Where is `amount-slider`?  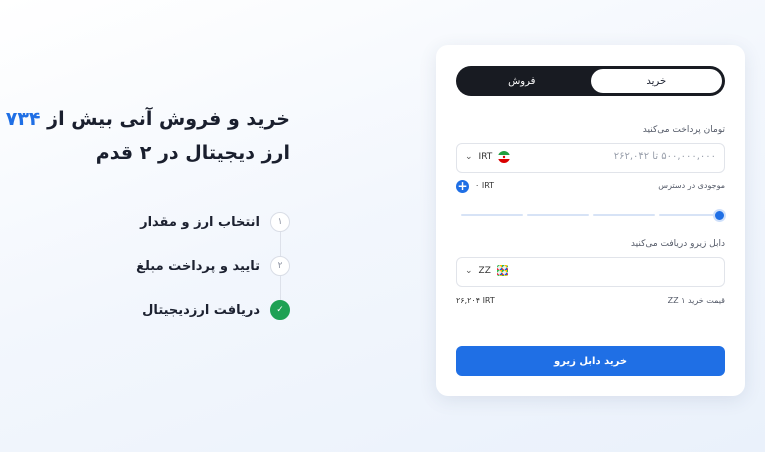 amount-slider is located at coordinates (593, 215).